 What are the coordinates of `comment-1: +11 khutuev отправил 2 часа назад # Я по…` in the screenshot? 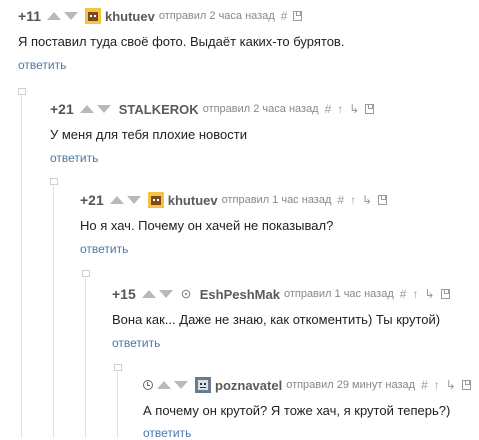 It's located at (245, 39).